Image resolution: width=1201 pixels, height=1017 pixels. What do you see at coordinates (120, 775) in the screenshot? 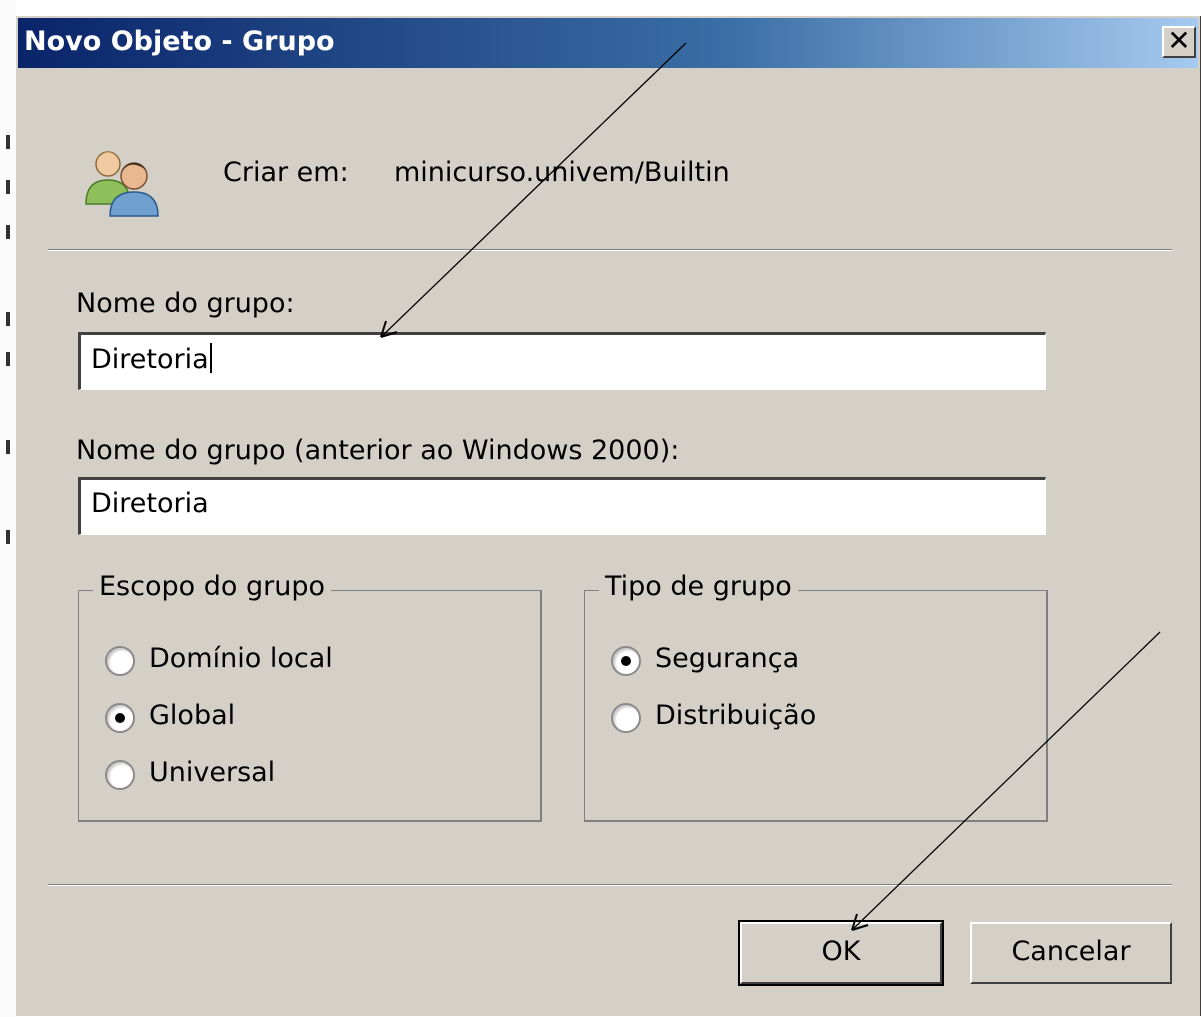
I see `radio-universal` at bounding box center [120, 775].